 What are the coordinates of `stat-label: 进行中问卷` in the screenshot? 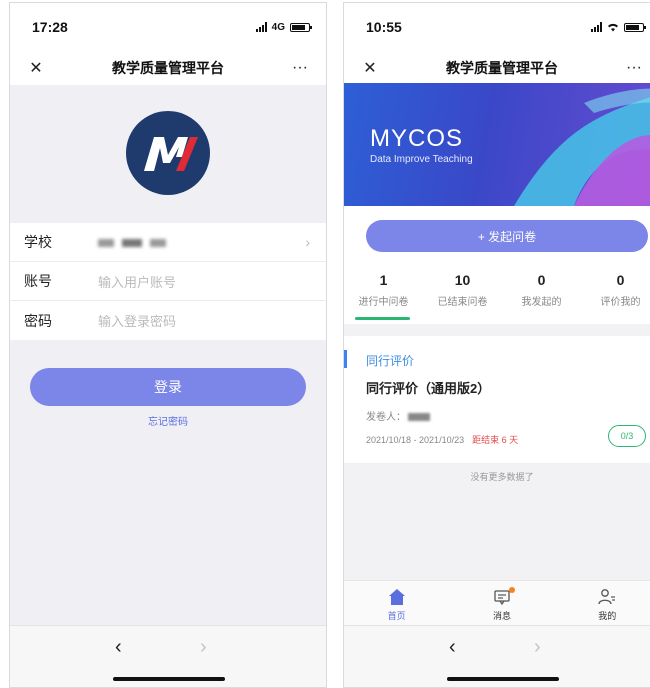 It's located at (383, 302).